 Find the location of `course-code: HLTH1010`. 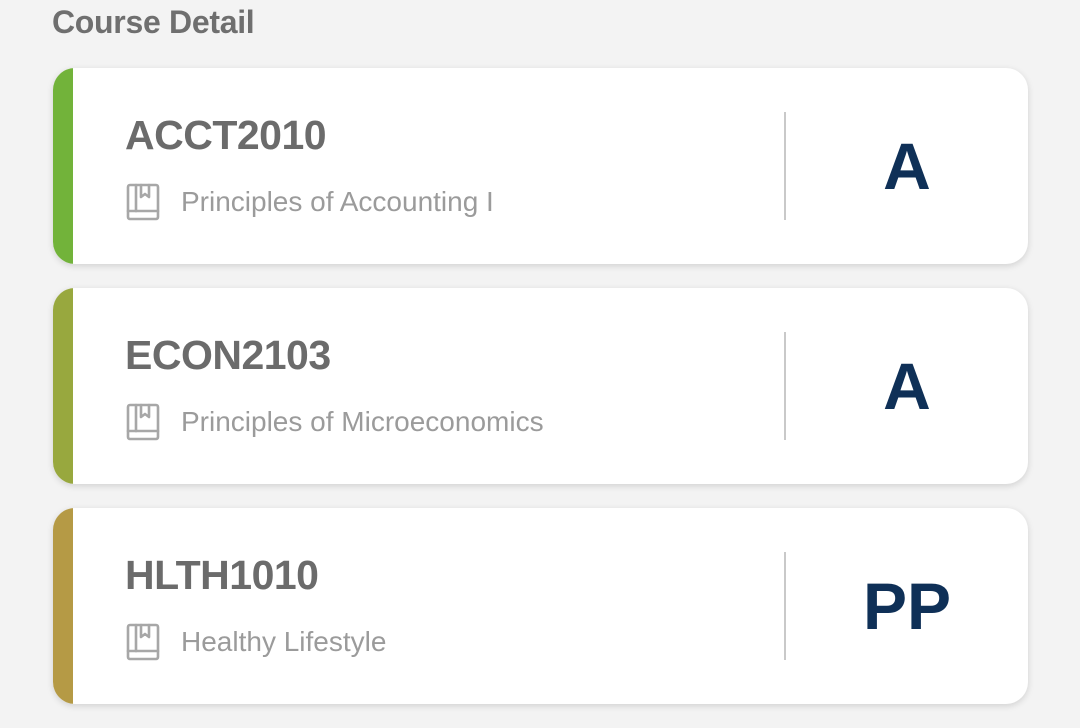

course-code: HLTH1010 is located at coordinates (222, 575).